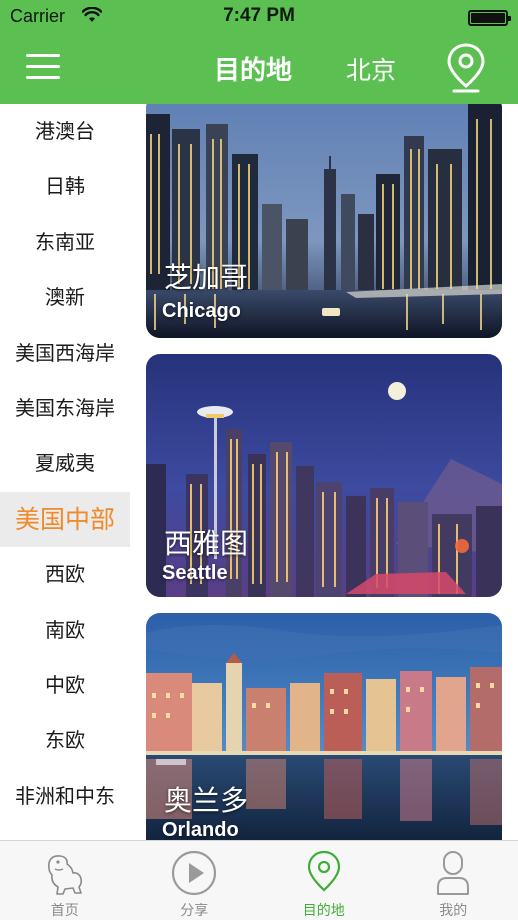  I want to click on play-icon, so click(194, 873).